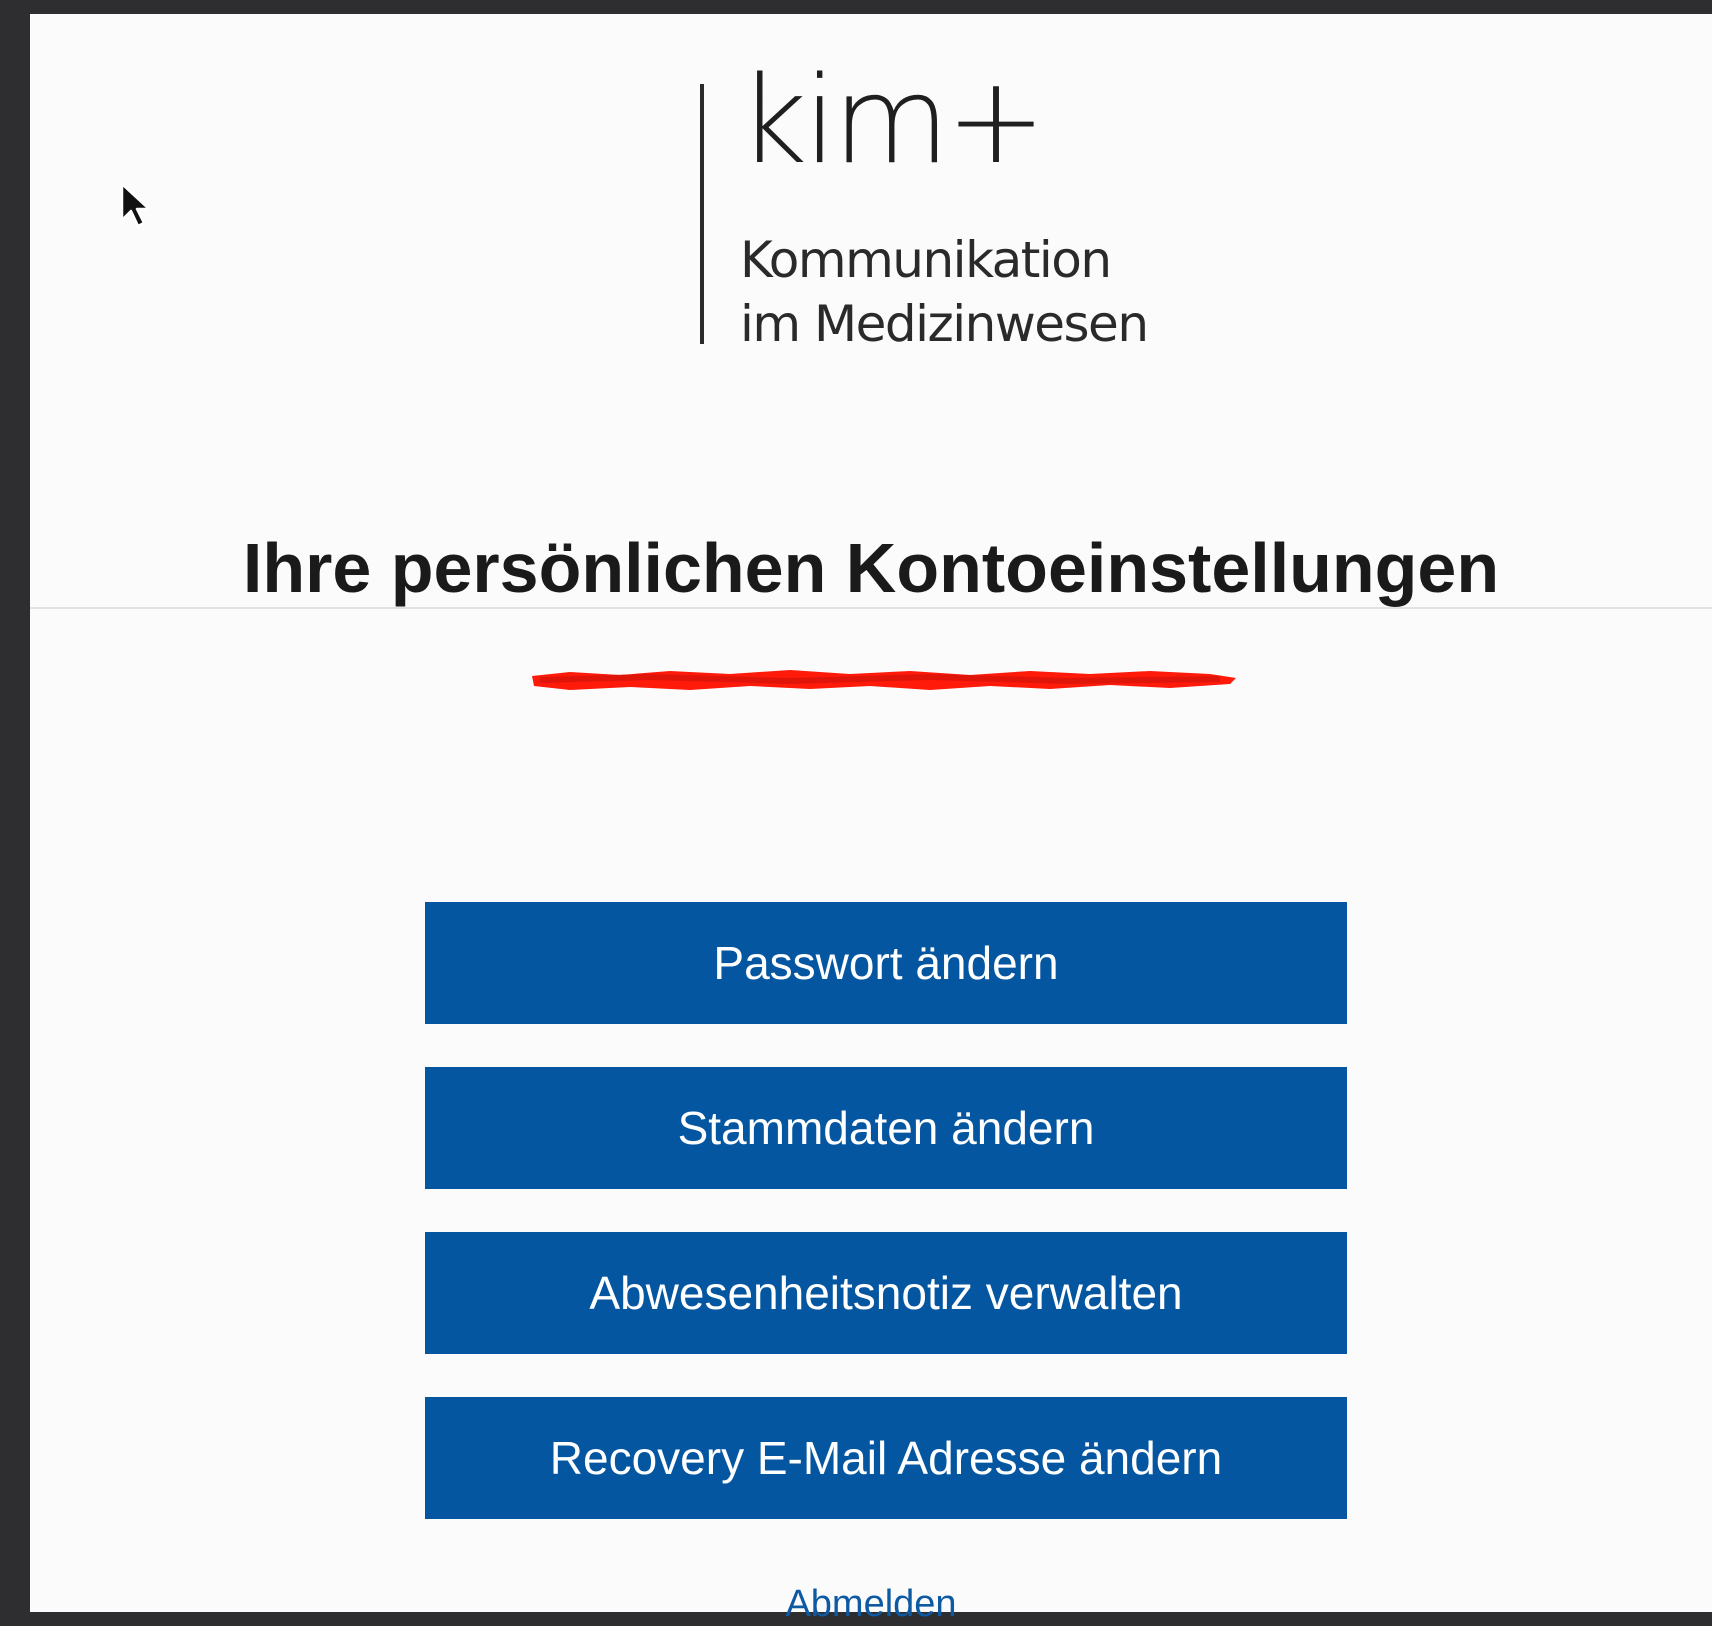  What do you see at coordinates (910, 207) in the screenshot?
I see `kim-logo: kim+ Kommunikation im Medizinwesen` at bounding box center [910, 207].